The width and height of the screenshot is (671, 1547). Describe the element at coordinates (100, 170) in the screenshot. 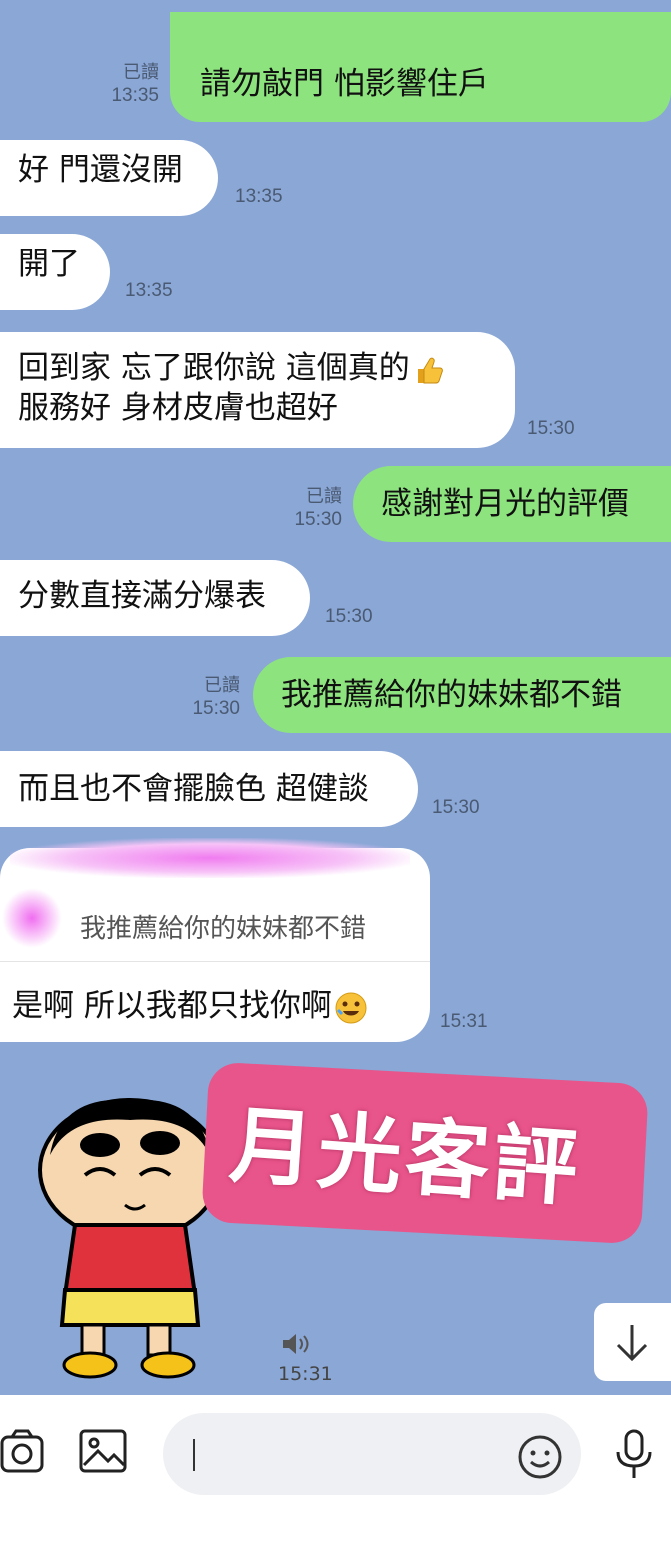

I see `message-text: 好 門還沒開` at that location.